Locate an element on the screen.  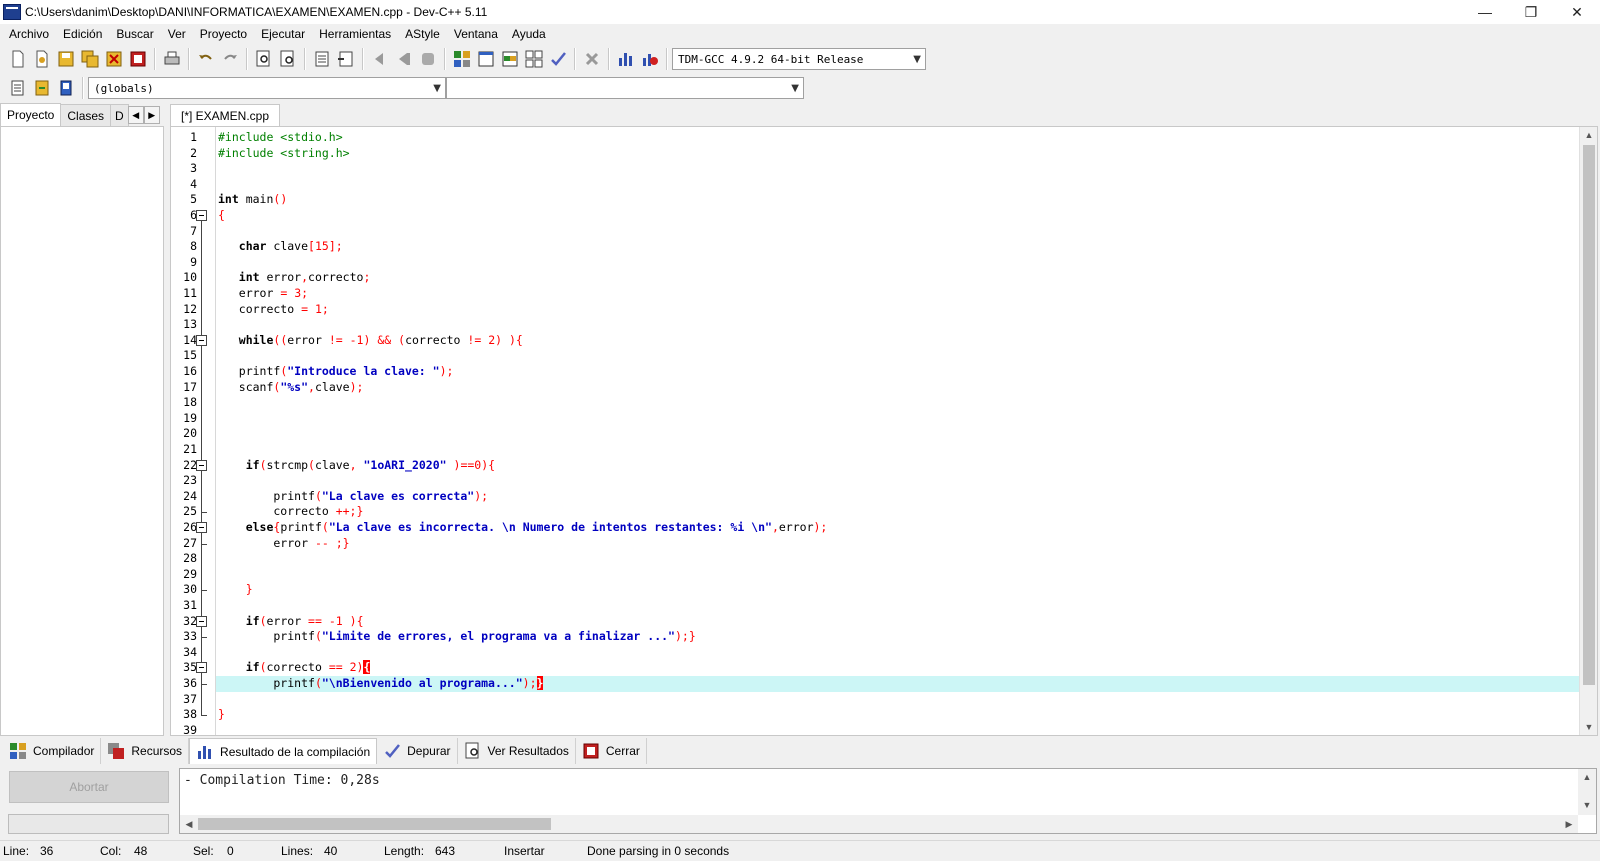
minimize-button: — is located at coordinates (1485, 12).